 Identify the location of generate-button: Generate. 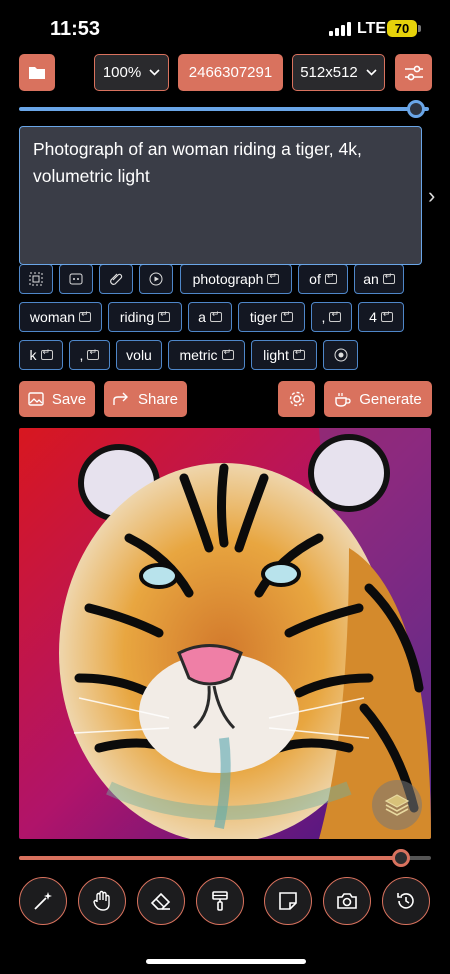
(378, 399).